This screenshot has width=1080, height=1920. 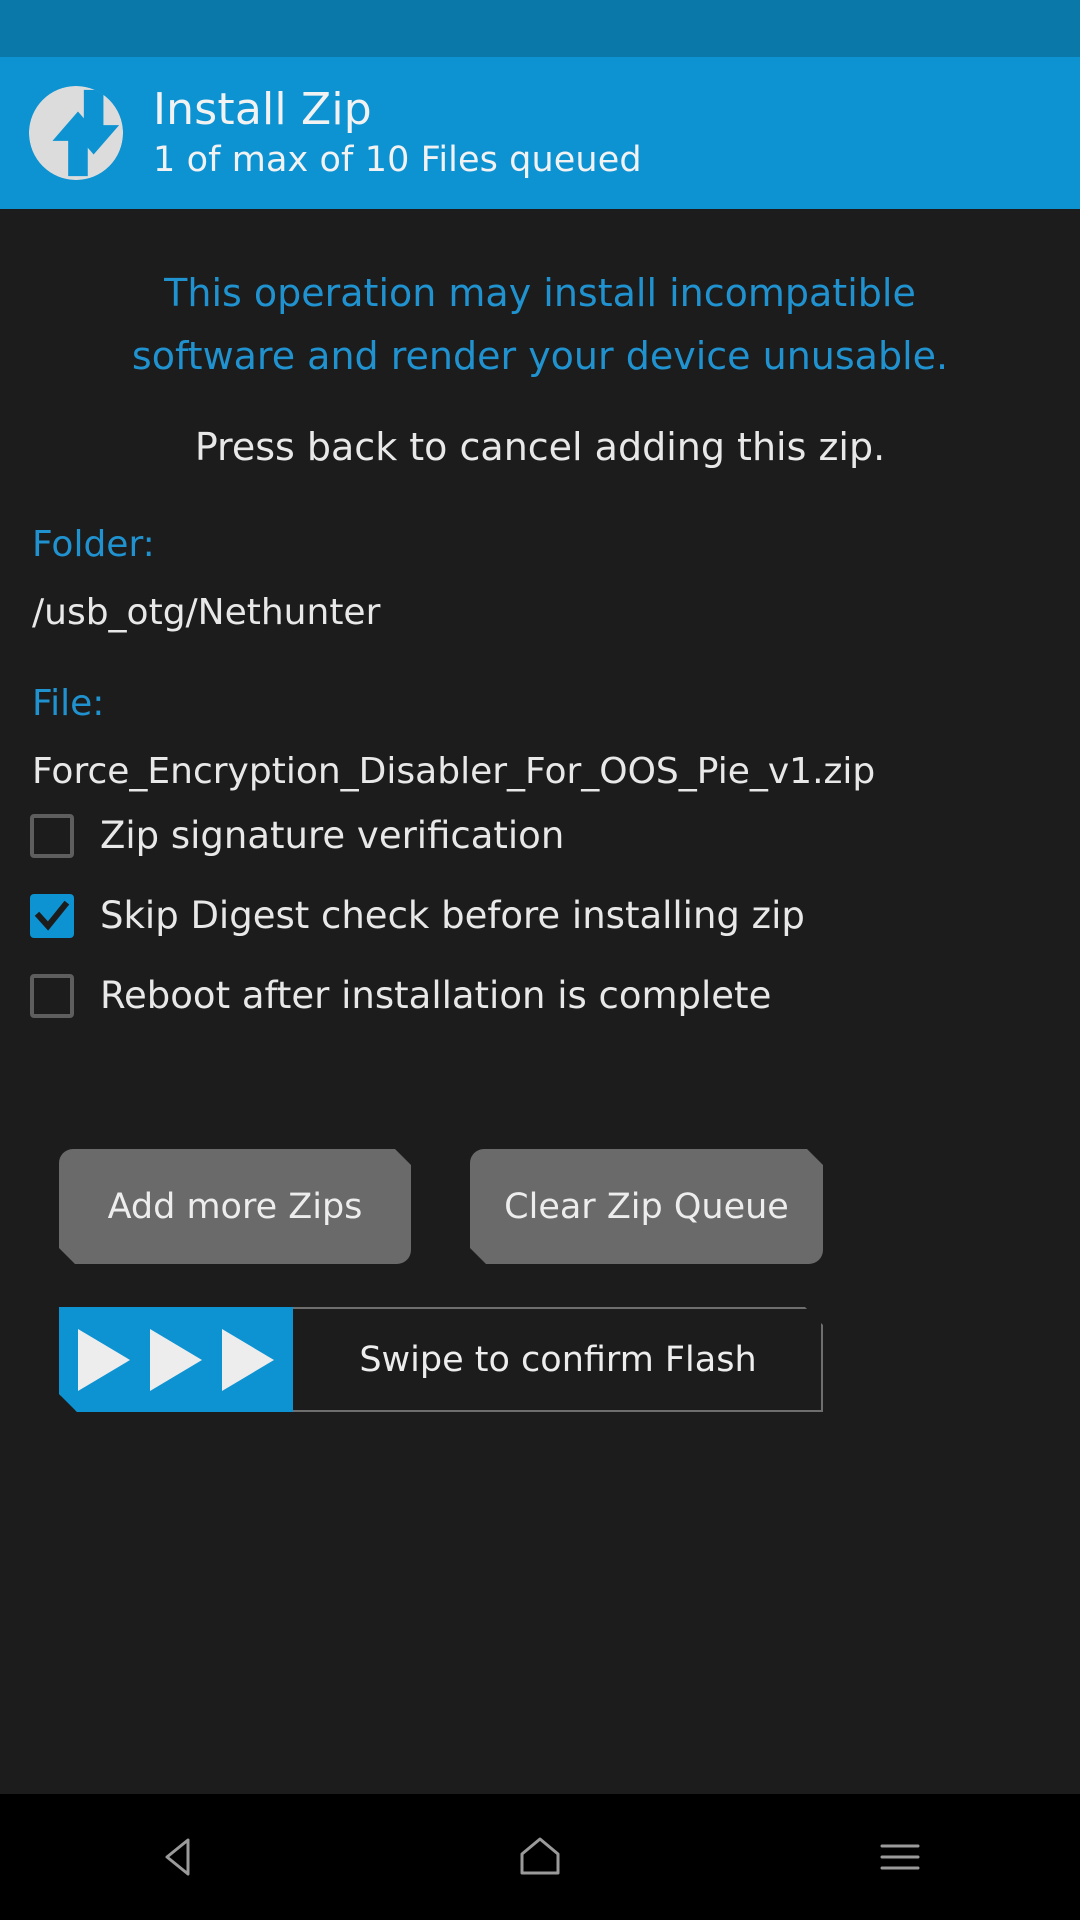 What do you see at coordinates (235, 1206) in the screenshot?
I see `add-more-zips-button: Add more Zips` at bounding box center [235, 1206].